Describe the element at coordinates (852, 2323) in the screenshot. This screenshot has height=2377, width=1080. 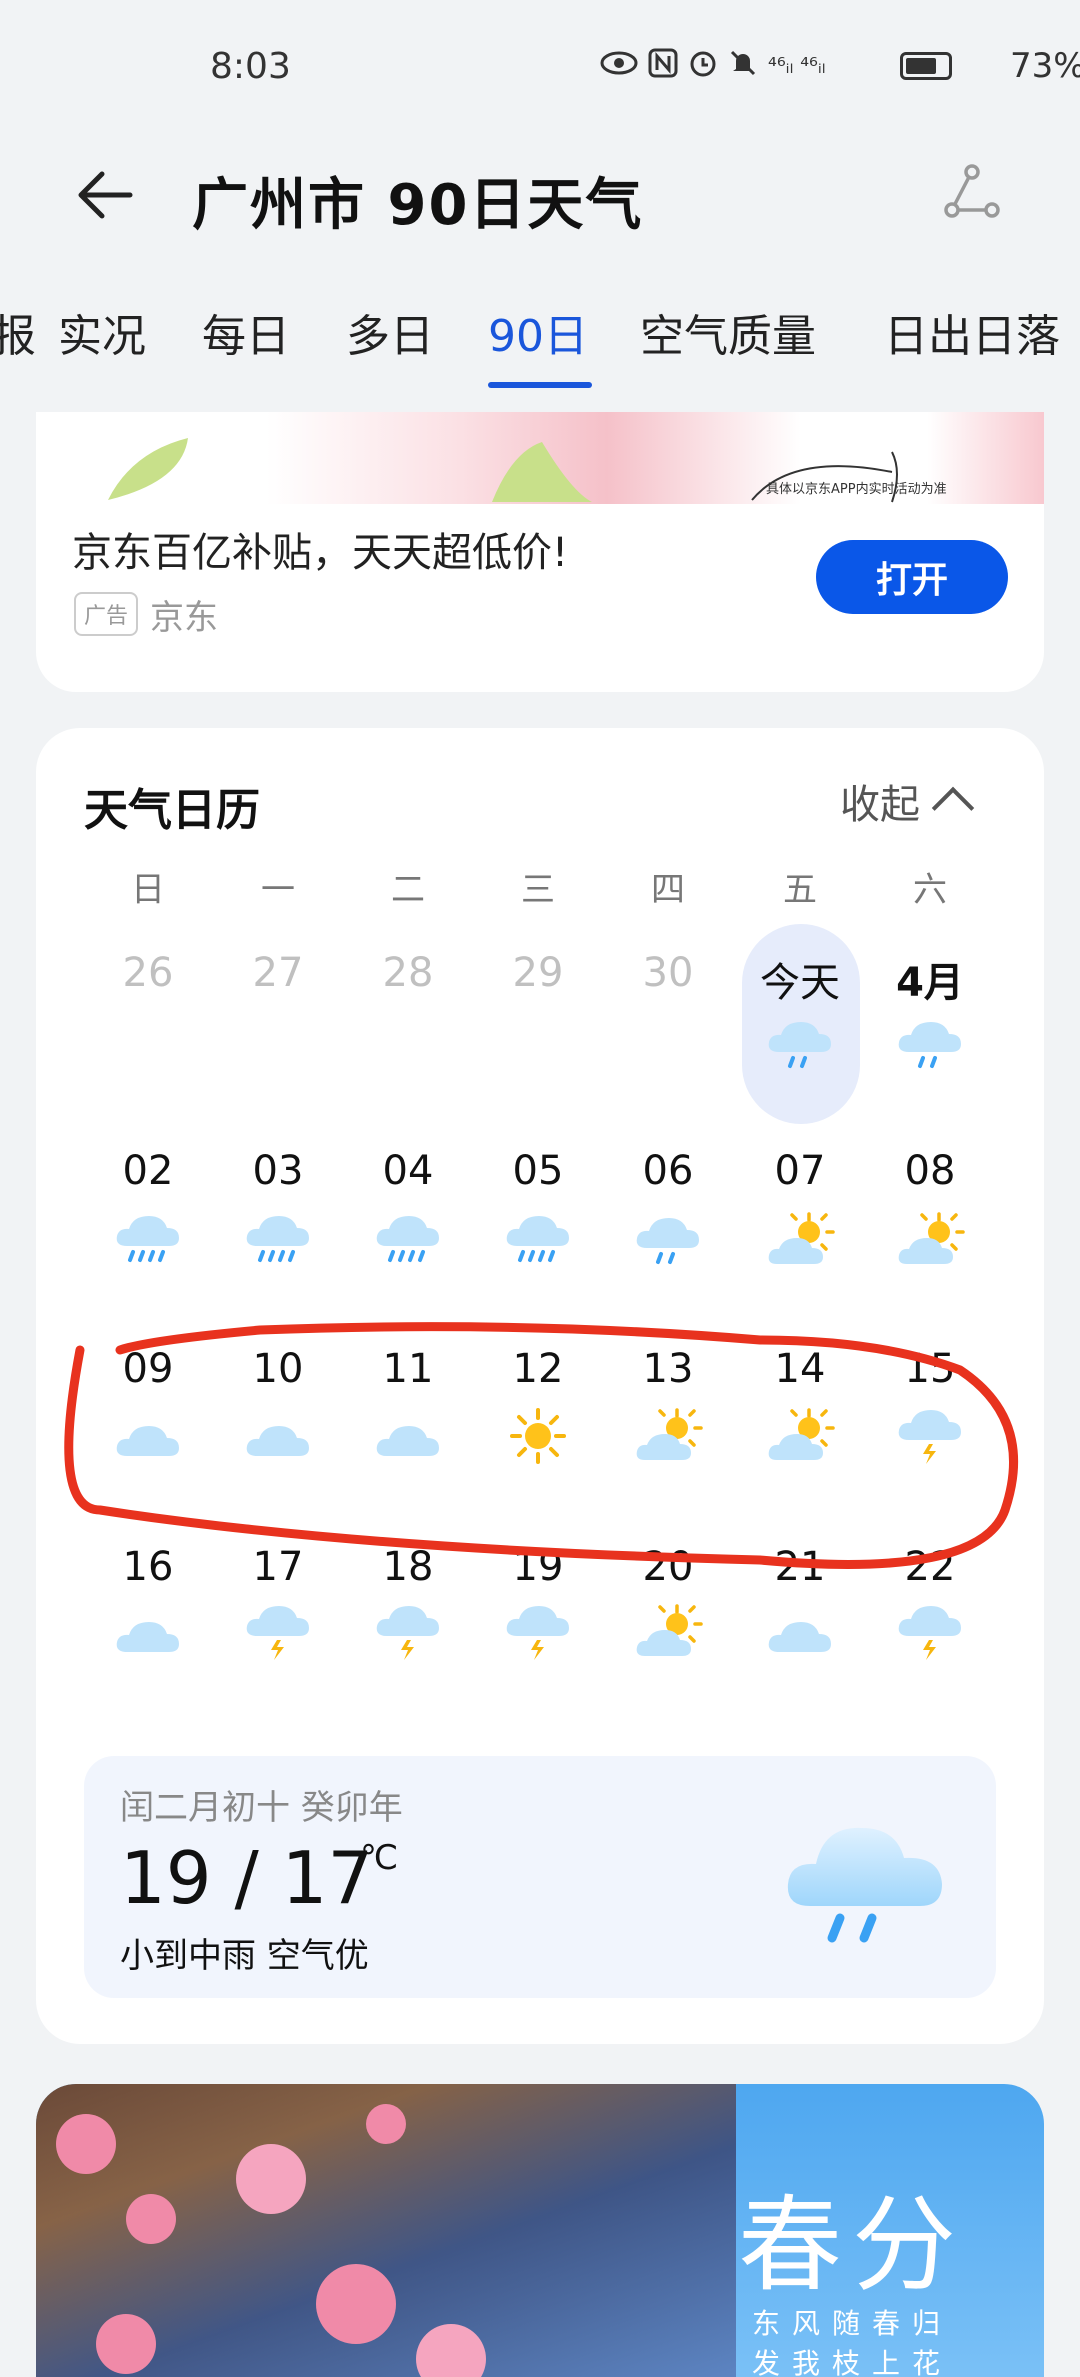
I see `banner-line-1: 东风随春归` at that location.